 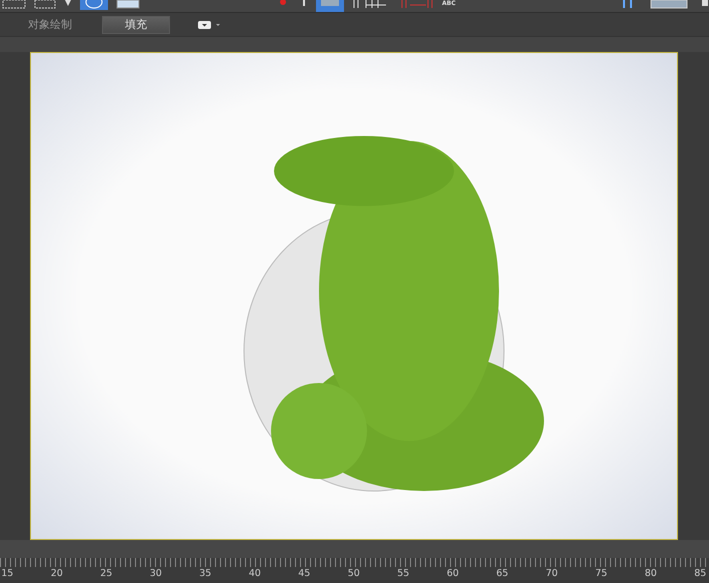 I want to click on timeline-ruler: 15 20 25 30 35 40 45 50 55 60 65 70 75 80 85, so click(x=354, y=570).